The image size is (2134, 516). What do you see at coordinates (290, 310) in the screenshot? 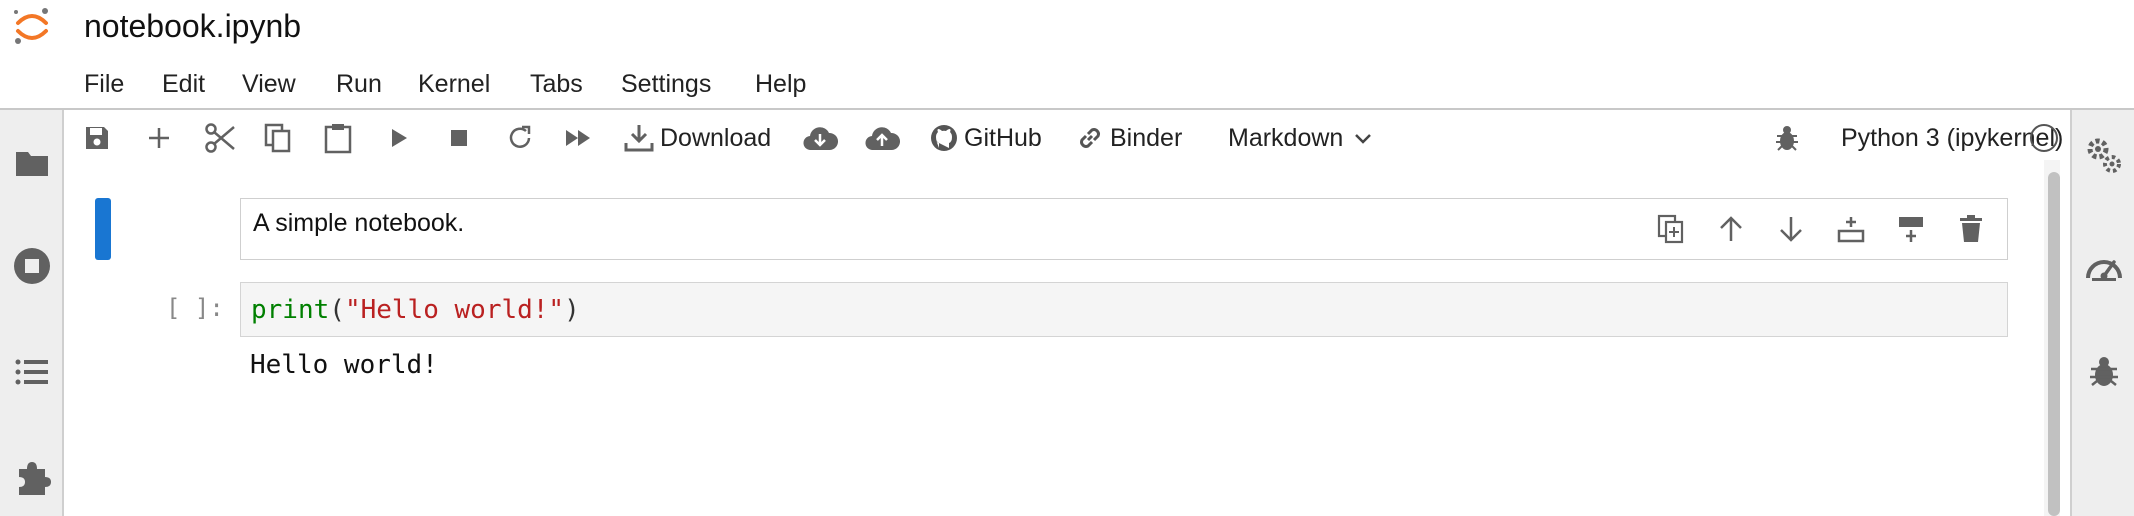
I see `code-function-token: print` at bounding box center [290, 310].